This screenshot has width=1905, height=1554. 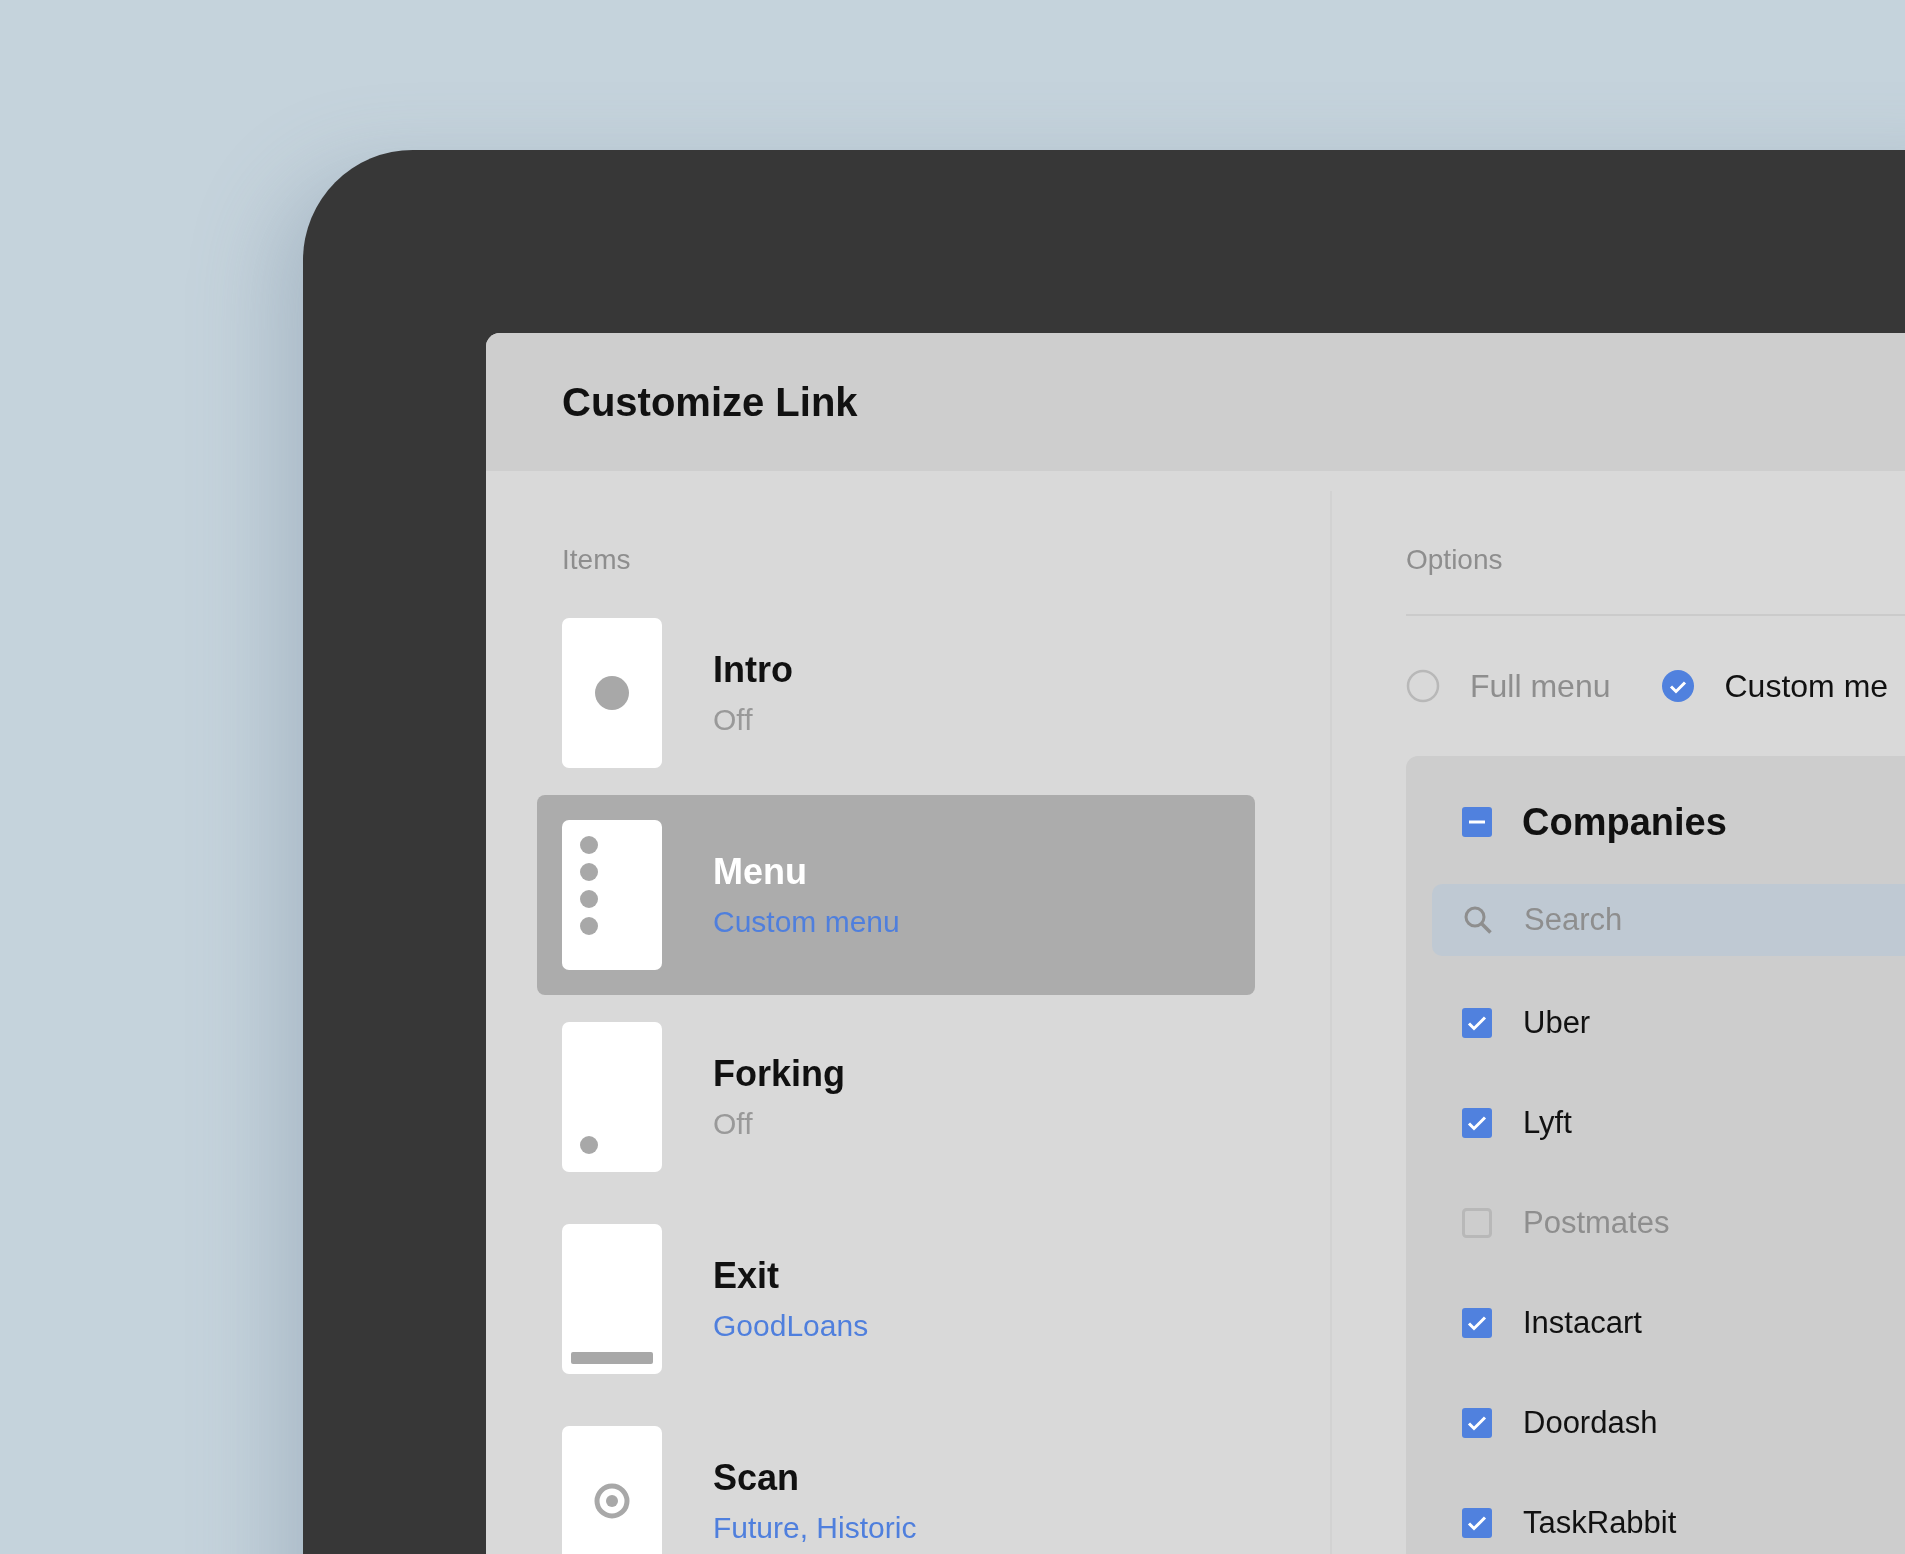 I want to click on search-field: Search, so click(x=1668, y=920).